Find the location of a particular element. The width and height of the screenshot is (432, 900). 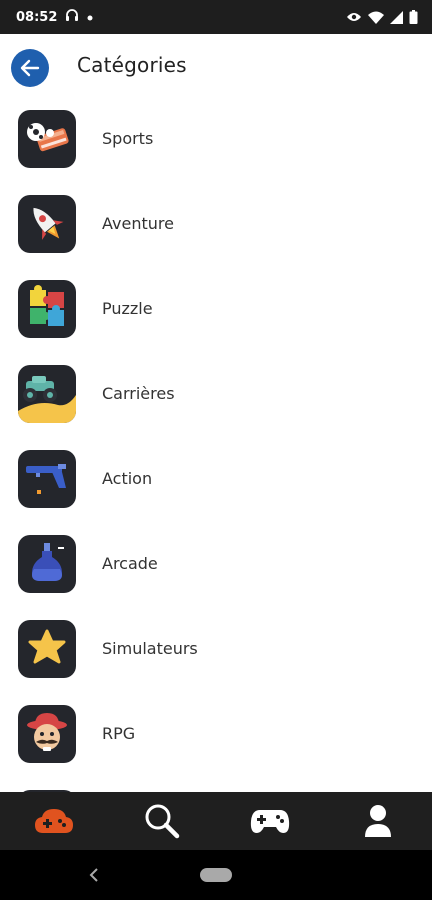

category-item-partial is located at coordinates (216, 785).